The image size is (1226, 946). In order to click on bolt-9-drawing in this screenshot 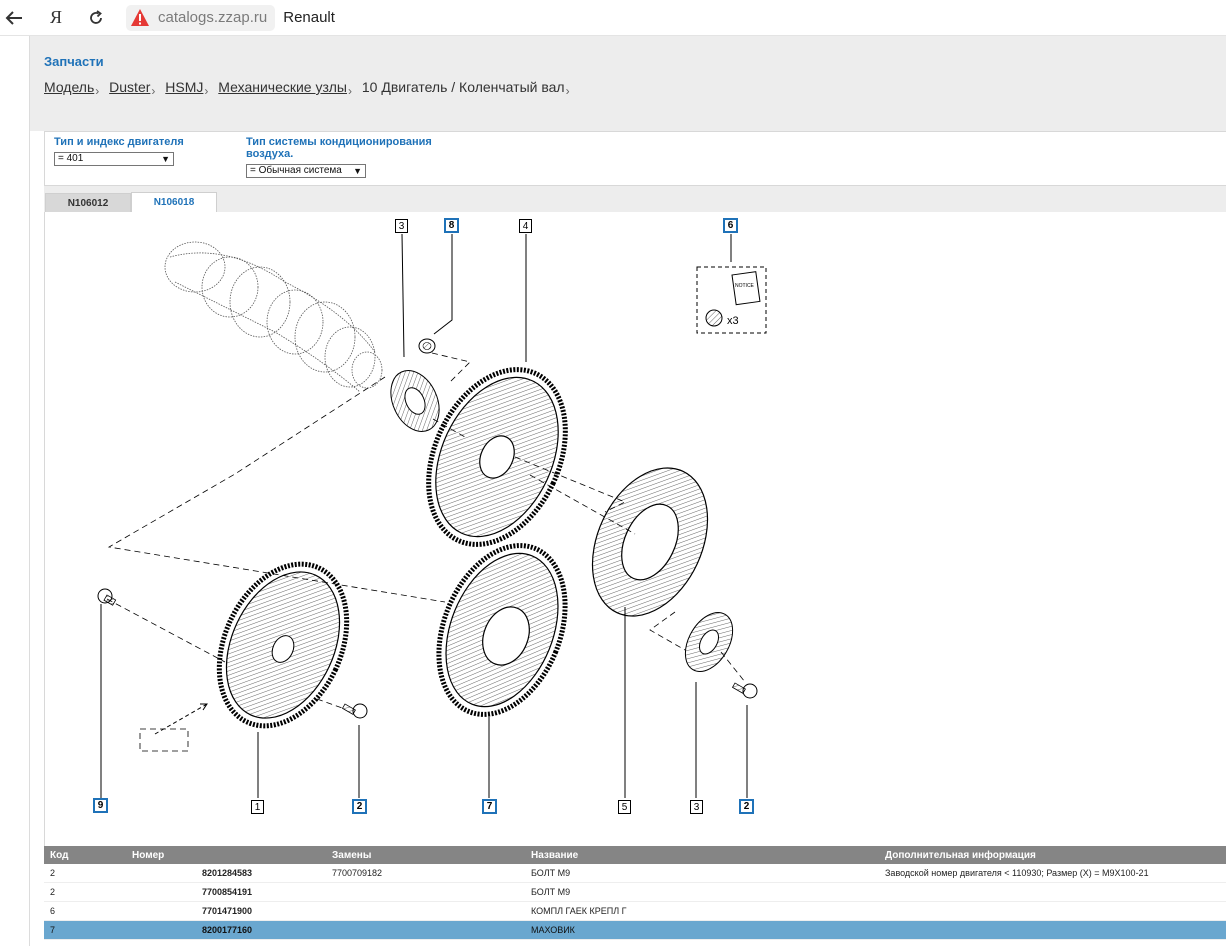, I will do `click(107, 597)`.